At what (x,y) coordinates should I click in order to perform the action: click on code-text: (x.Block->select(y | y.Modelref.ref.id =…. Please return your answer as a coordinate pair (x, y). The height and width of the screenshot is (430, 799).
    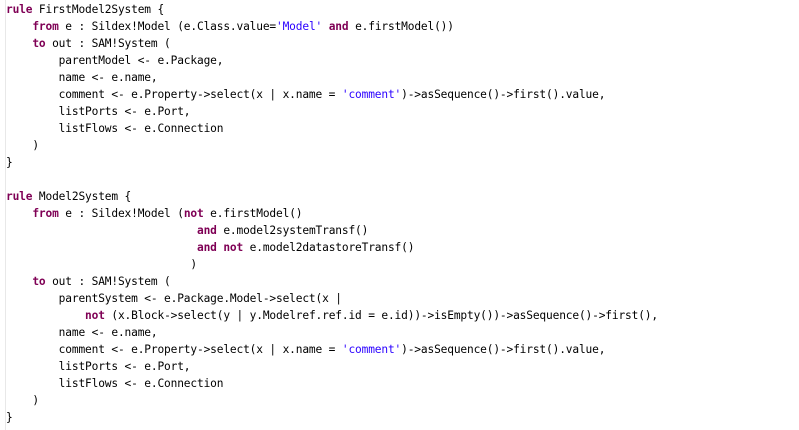
    Looking at the image, I should click on (381, 315).